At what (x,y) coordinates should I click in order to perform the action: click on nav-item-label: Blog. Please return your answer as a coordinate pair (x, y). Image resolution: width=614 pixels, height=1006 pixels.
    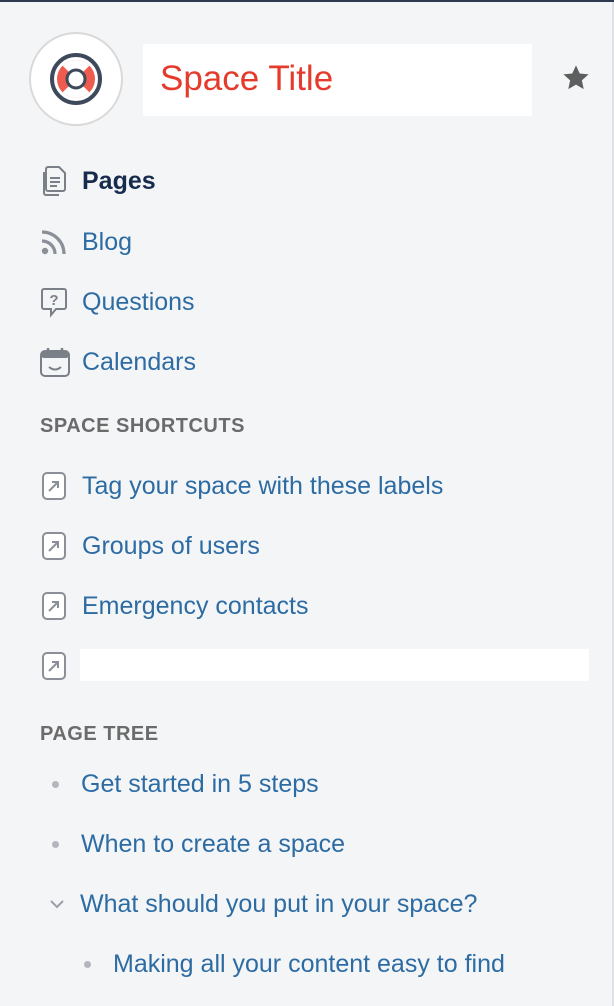
    Looking at the image, I should click on (107, 241).